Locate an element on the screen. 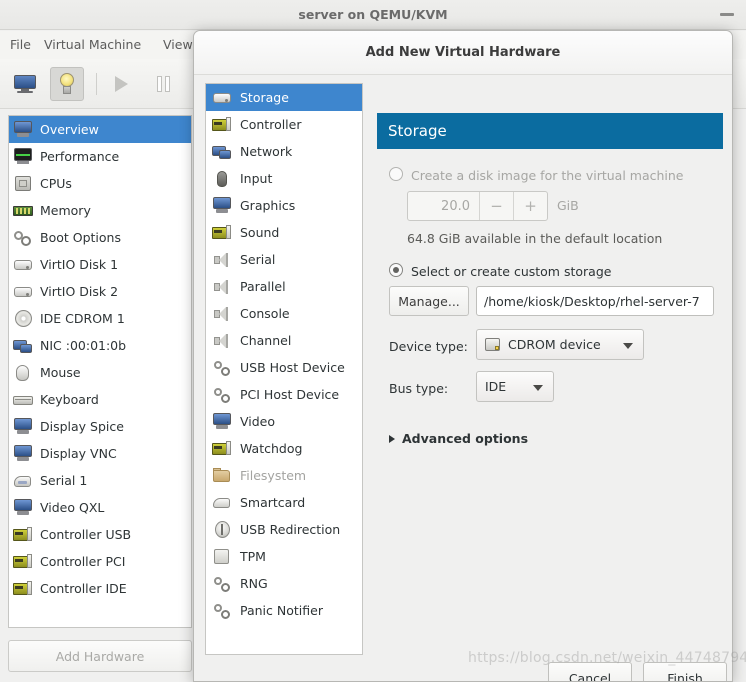 The image size is (746, 682). disk-size-increment-button: + is located at coordinates (530, 206).